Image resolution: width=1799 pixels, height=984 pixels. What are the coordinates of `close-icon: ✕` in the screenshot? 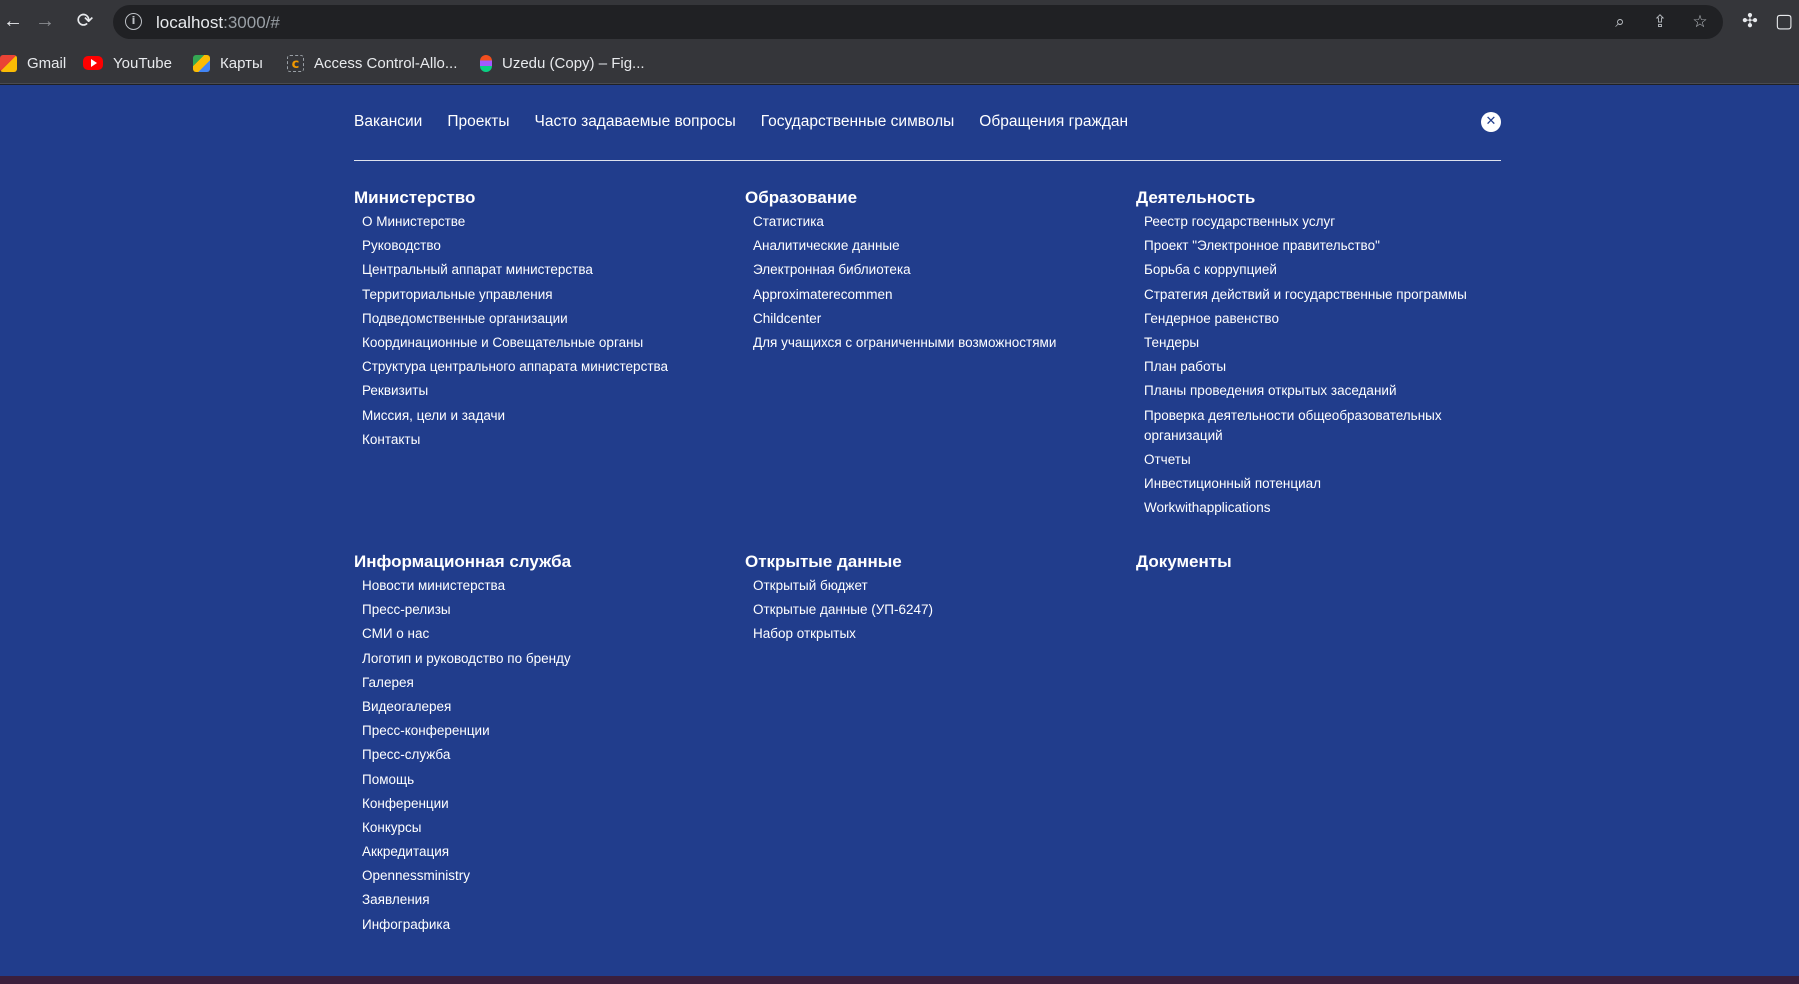 It's located at (1491, 122).